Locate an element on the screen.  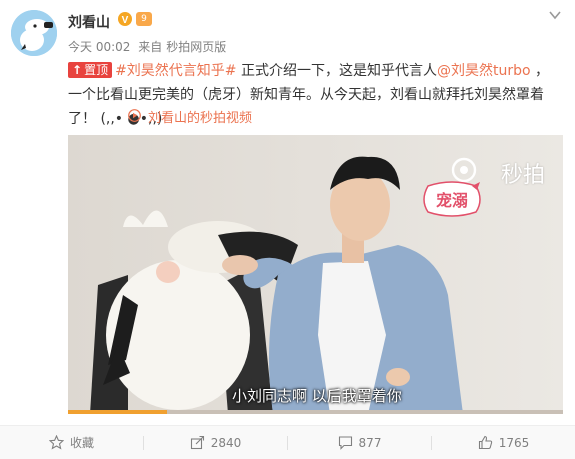
share-button: 2840 is located at coordinates (215, 442).